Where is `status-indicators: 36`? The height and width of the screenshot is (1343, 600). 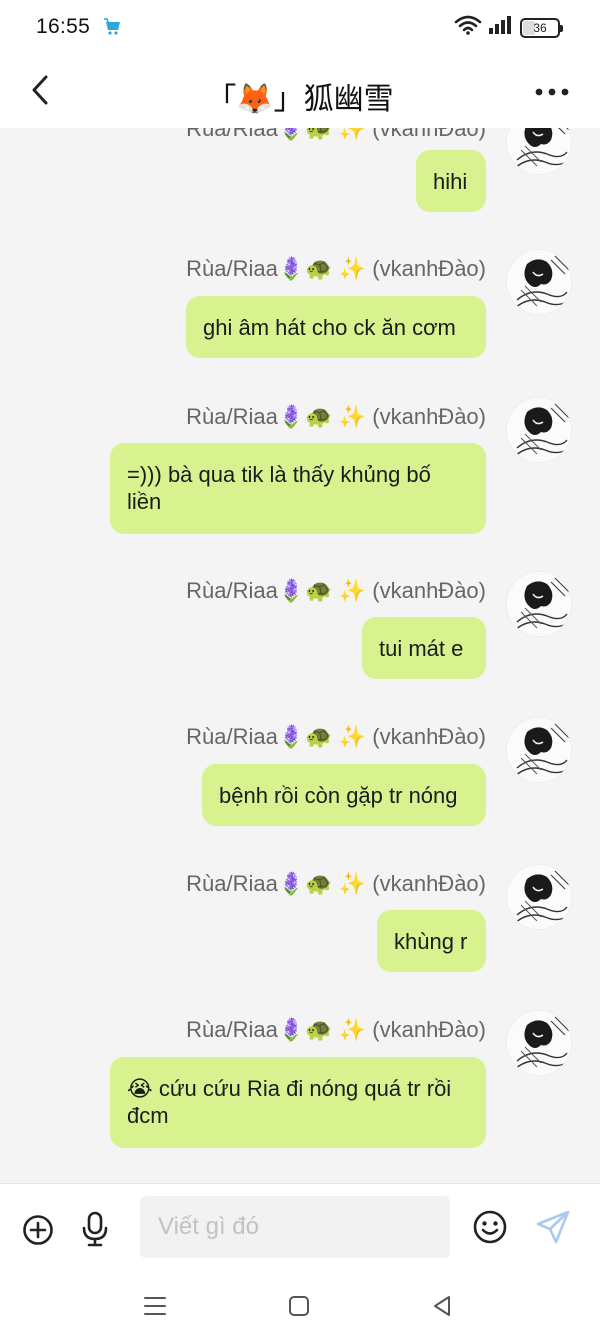 status-indicators: 36 is located at coordinates (508, 27).